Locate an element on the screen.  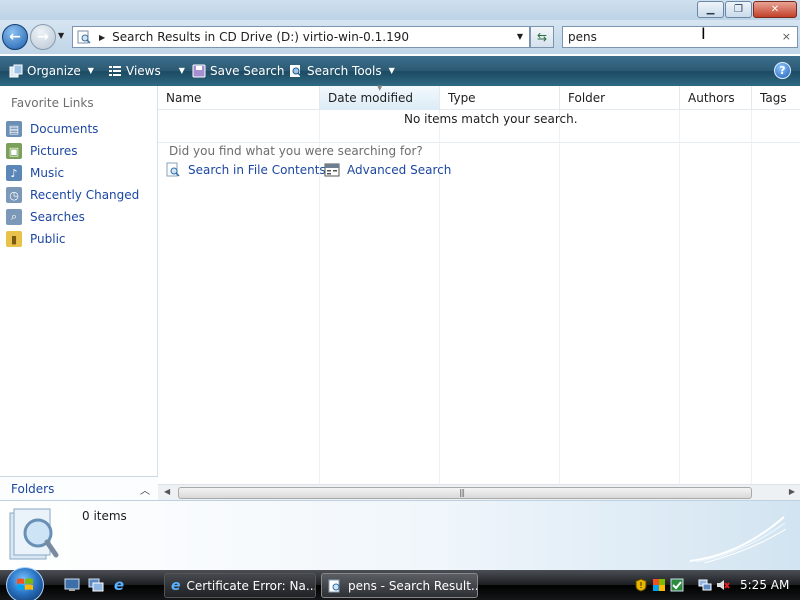
favorite-link-searches: ⌕ Searches is located at coordinates (79, 217).